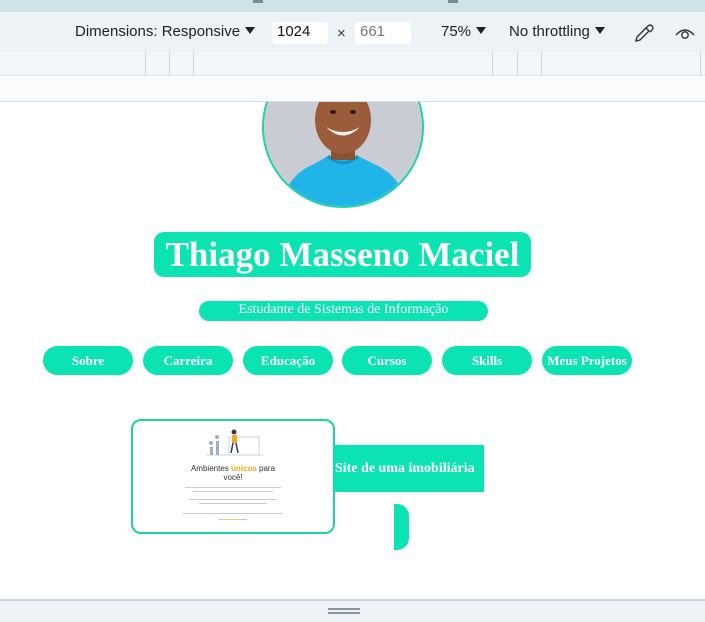 The image size is (705, 622). Describe the element at coordinates (288, 360) in the screenshot. I see `nav-educacao: Educação` at that location.